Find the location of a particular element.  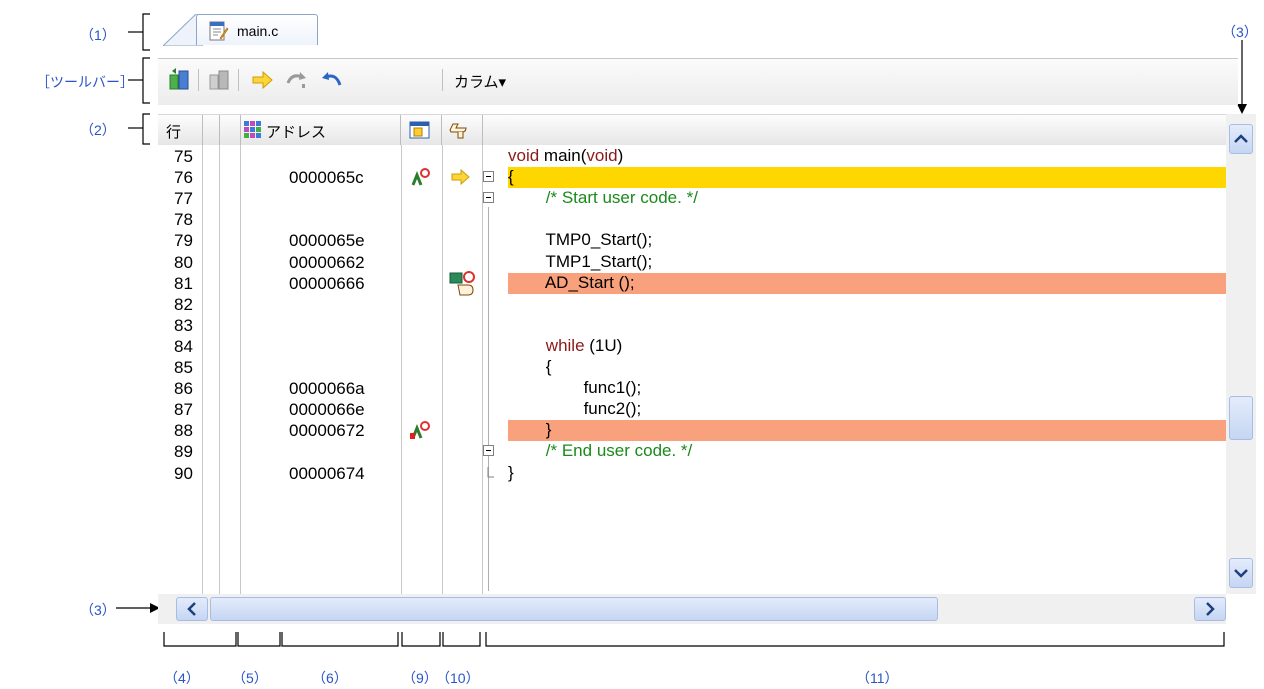

line-number: 88 is located at coordinates (183, 431).